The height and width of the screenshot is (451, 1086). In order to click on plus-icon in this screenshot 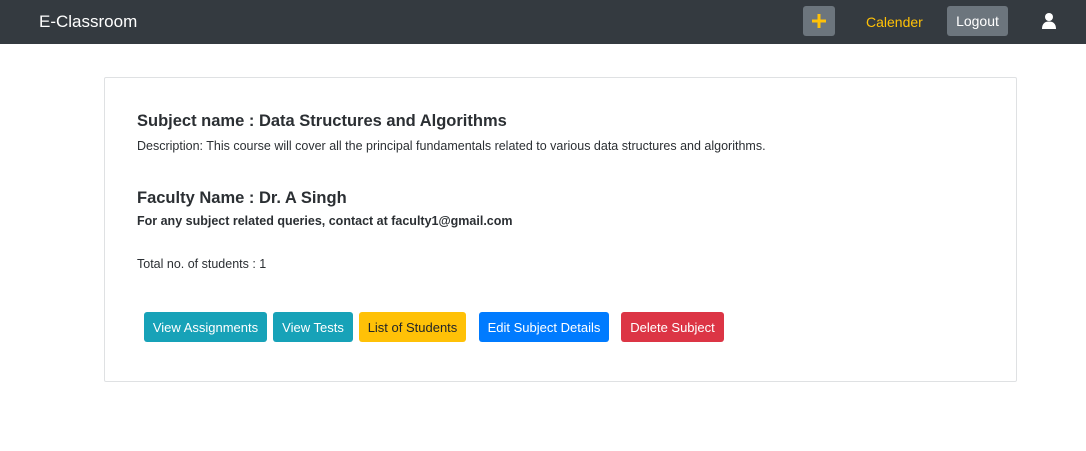, I will do `click(819, 21)`.